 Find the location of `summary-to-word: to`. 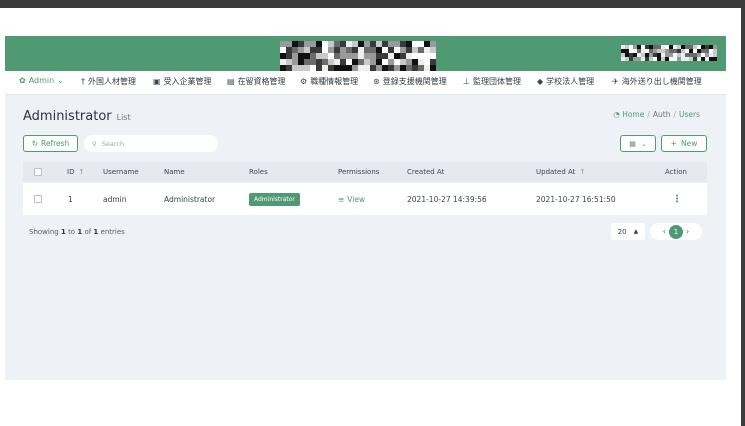

summary-to-word: to is located at coordinates (72, 232).